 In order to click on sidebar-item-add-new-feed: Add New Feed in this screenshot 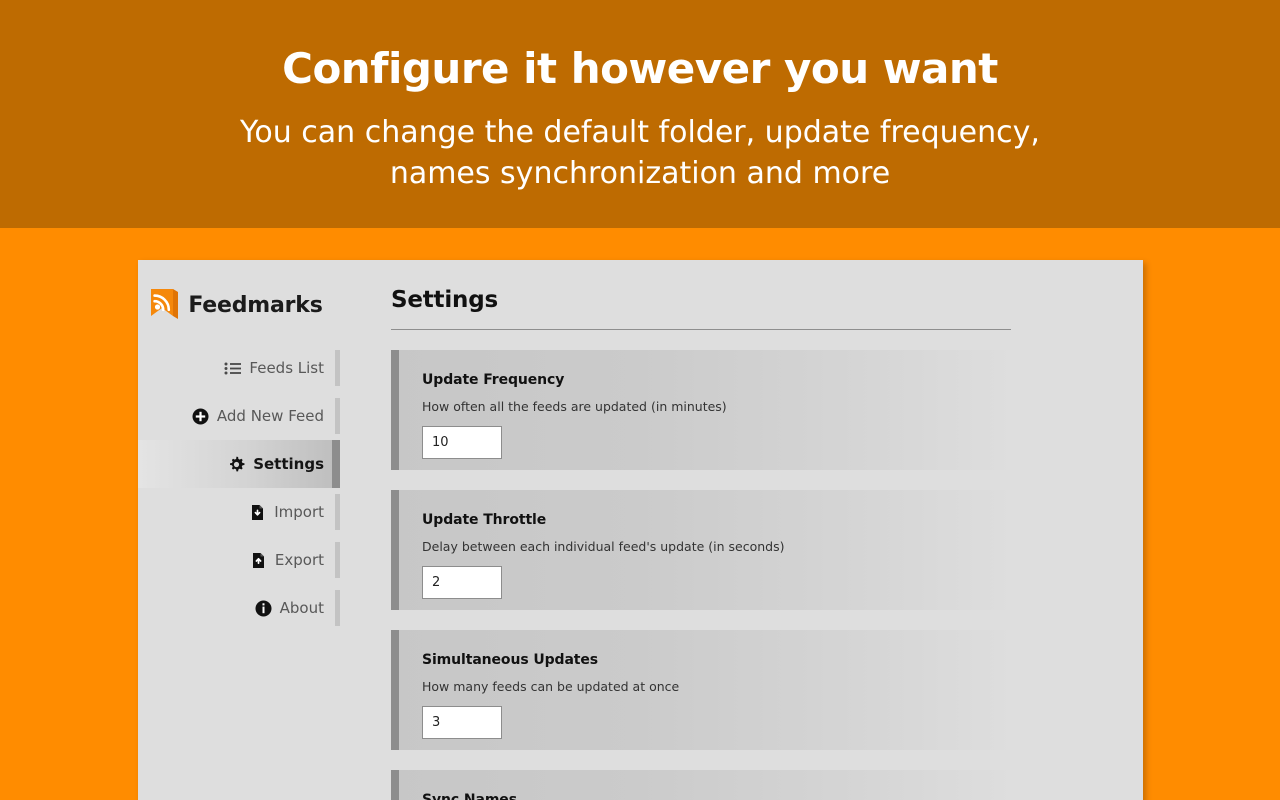, I will do `click(239, 416)`.